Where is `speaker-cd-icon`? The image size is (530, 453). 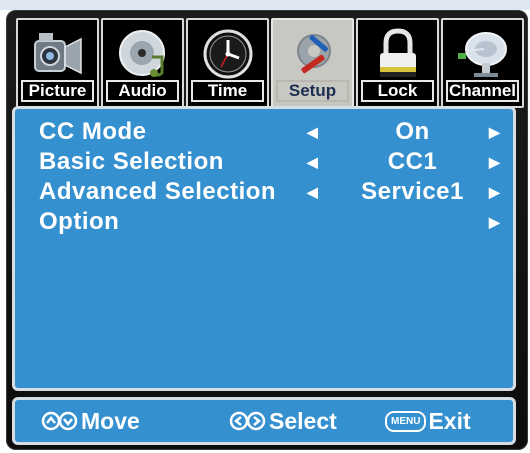
speaker-cd-icon is located at coordinates (143, 54).